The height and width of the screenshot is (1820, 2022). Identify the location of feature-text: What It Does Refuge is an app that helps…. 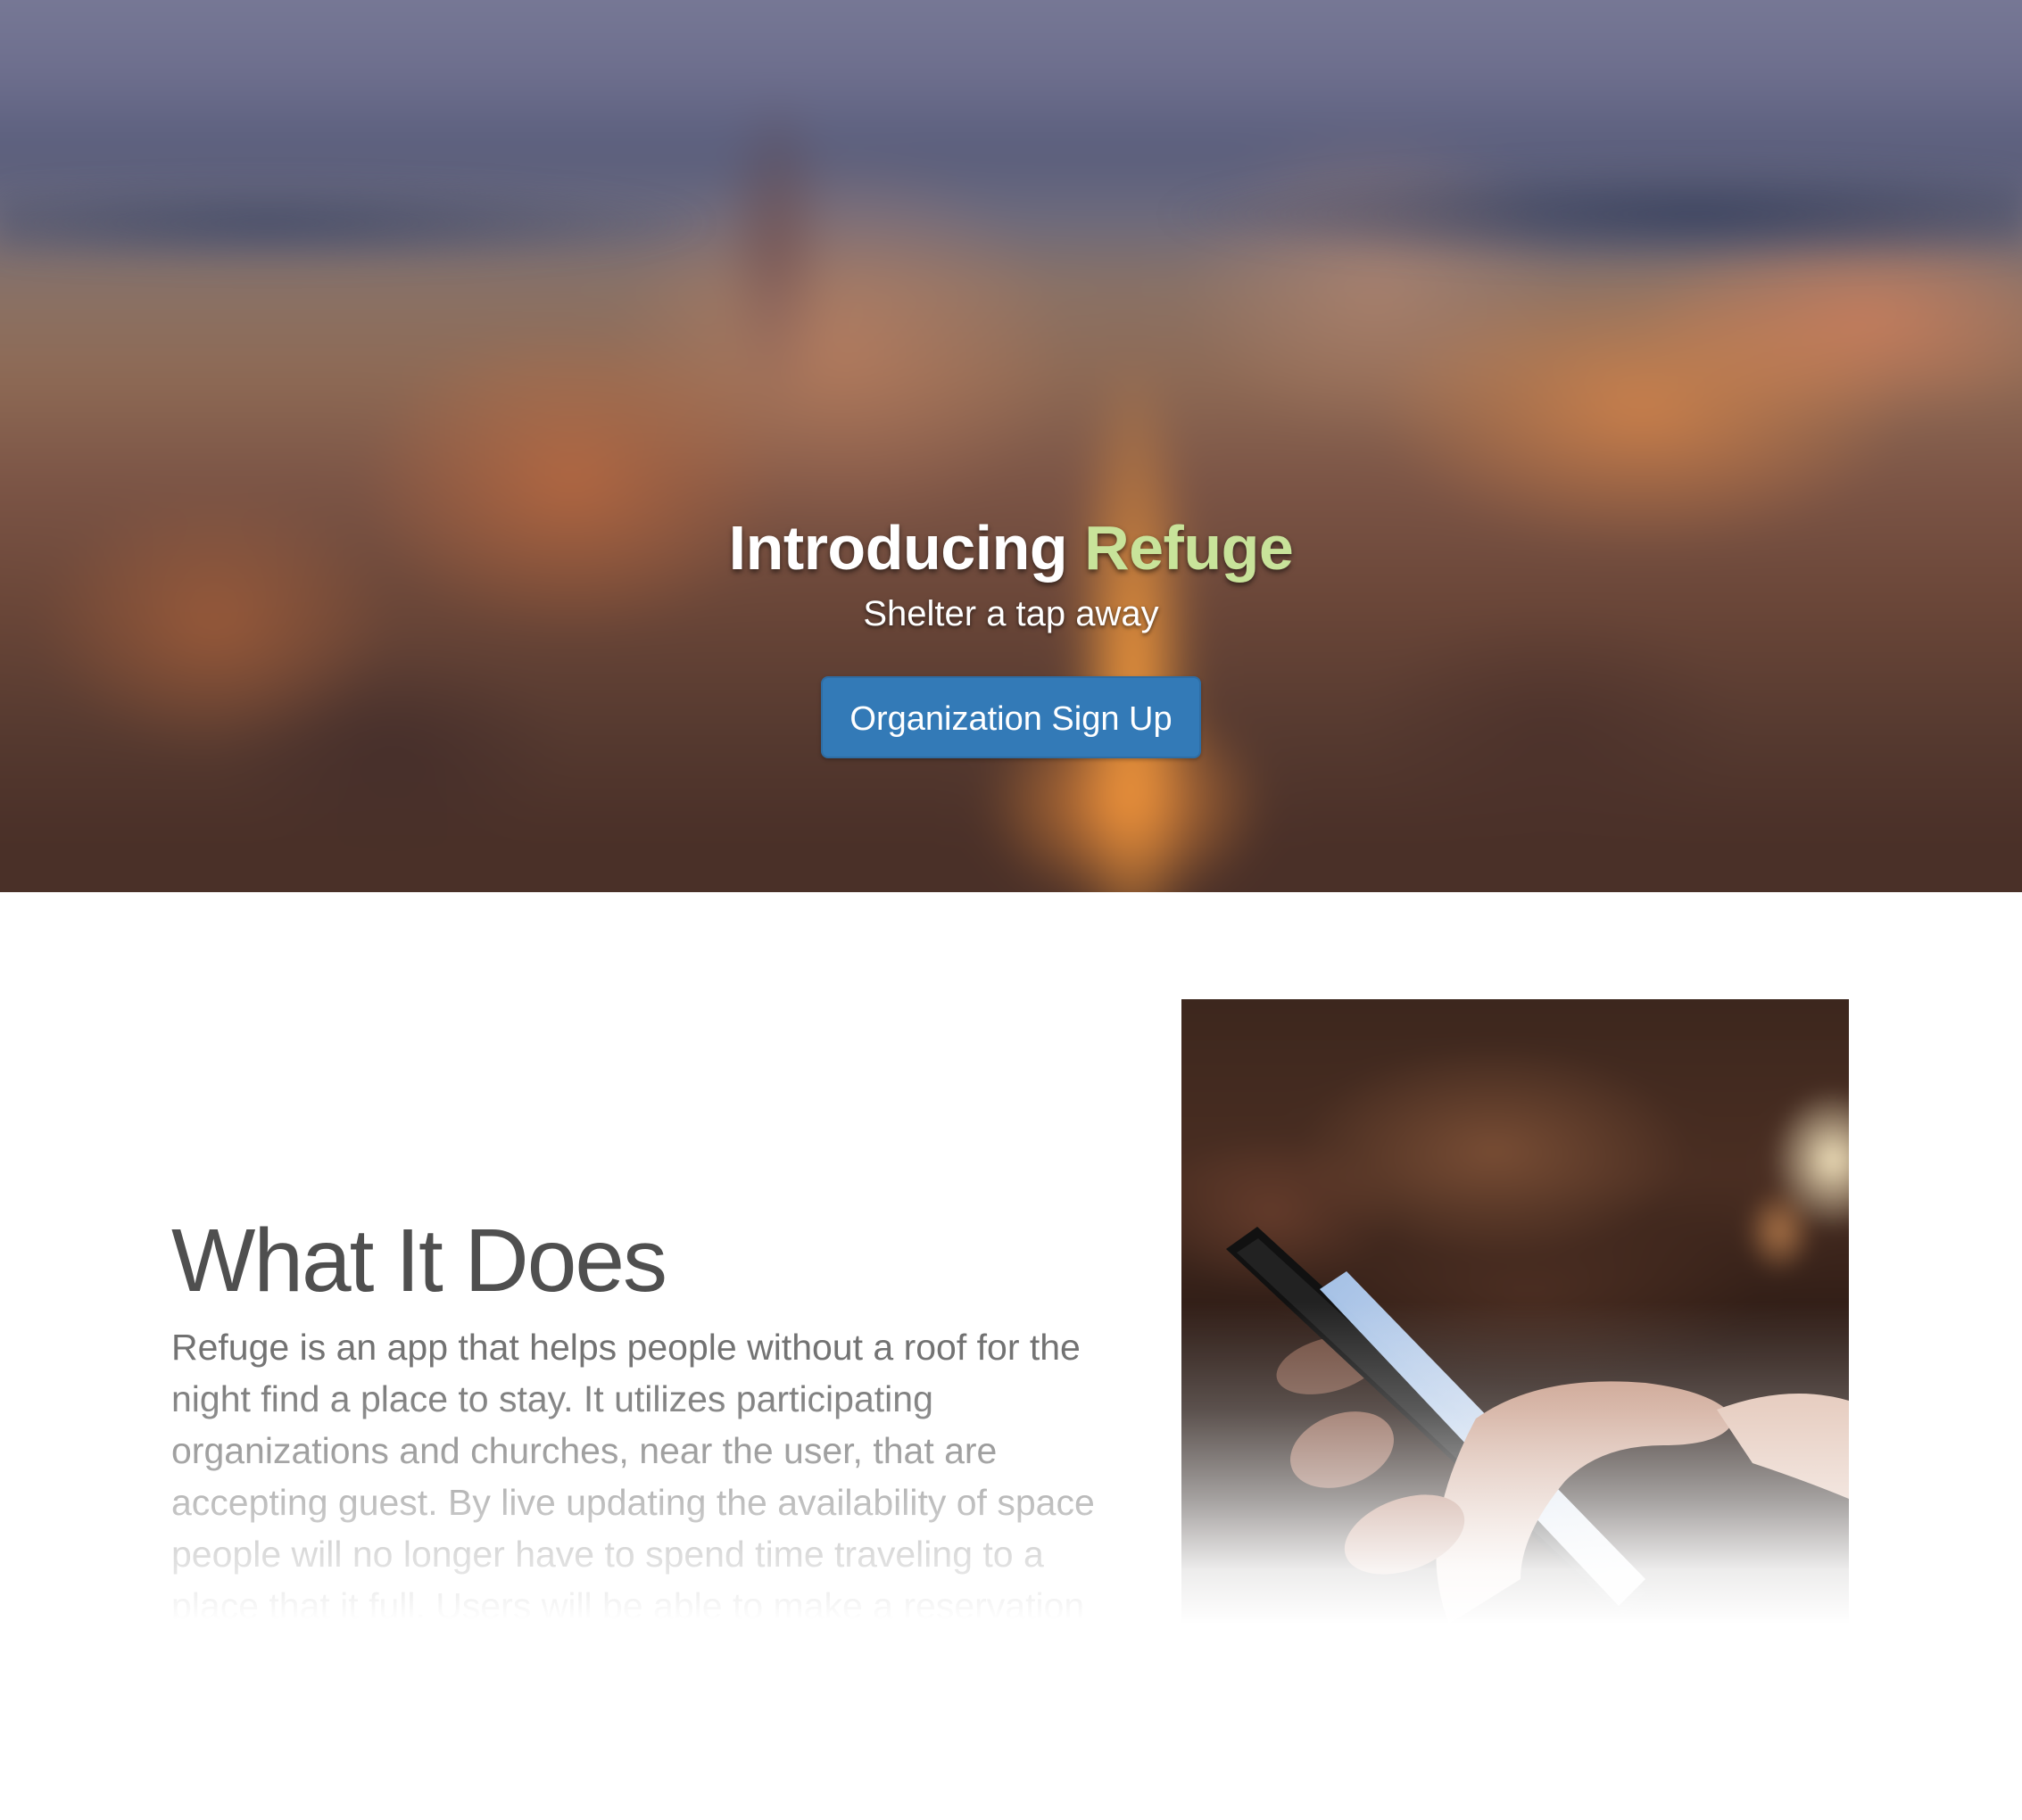
(639, 1414).